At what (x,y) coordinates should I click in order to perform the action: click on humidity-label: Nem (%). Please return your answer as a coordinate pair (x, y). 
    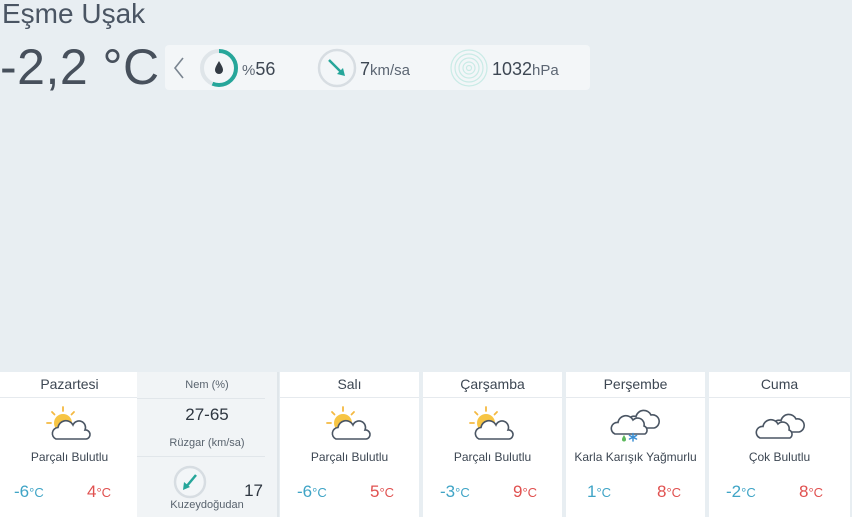
    Looking at the image, I should click on (207, 385).